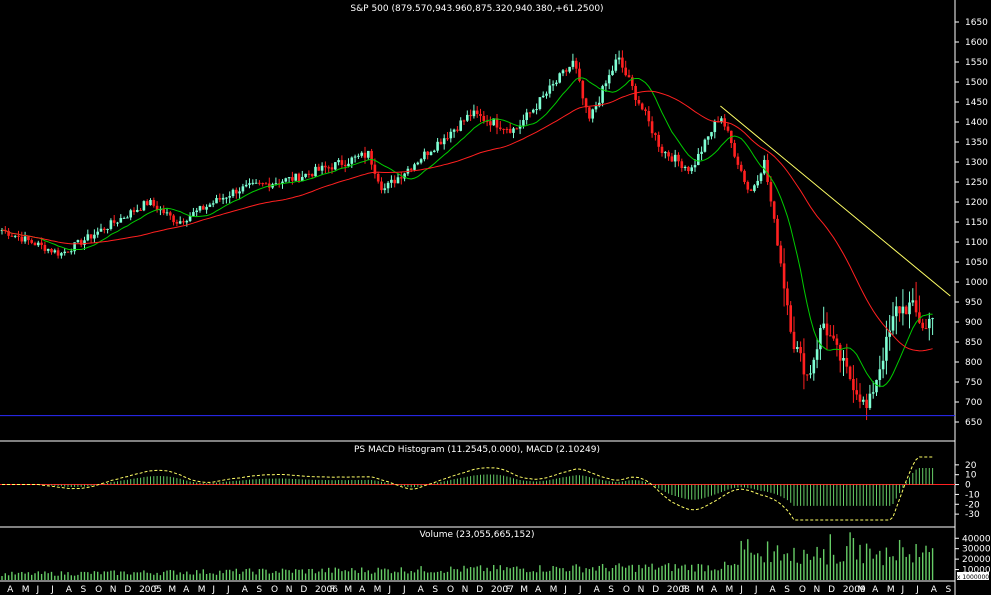 This screenshot has width=991, height=595. Describe the element at coordinates (467, 488) in the screenshot. I see `macd-signal-line` at that location.